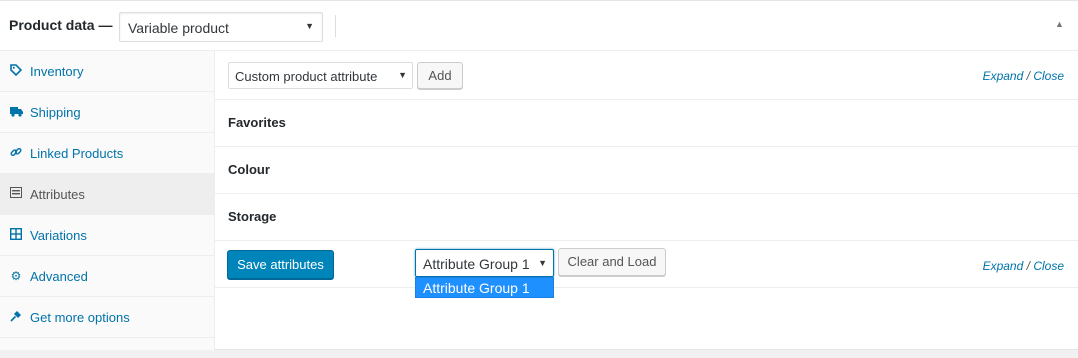 The image size is (1078, 358). I want to click on attribute-name: Storage, so click(252, 216).